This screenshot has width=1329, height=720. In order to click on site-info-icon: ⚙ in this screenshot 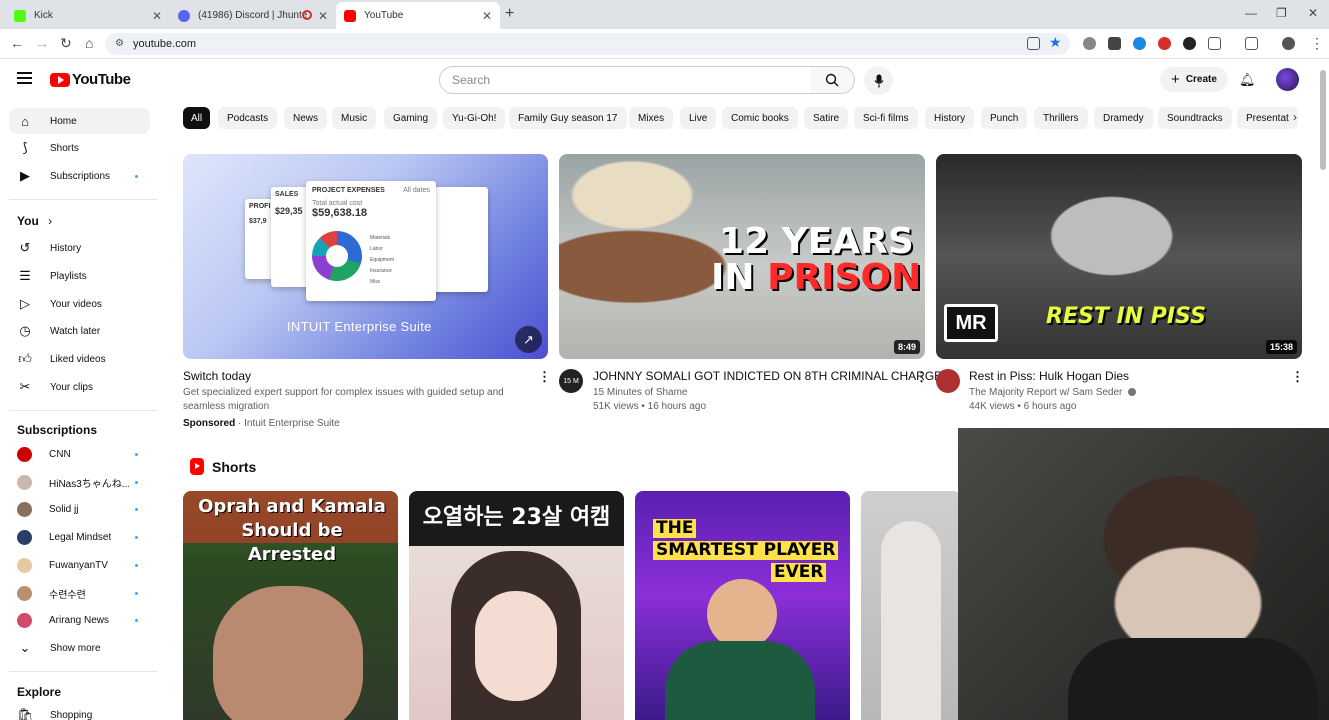, I will do `click(119, 43)`.